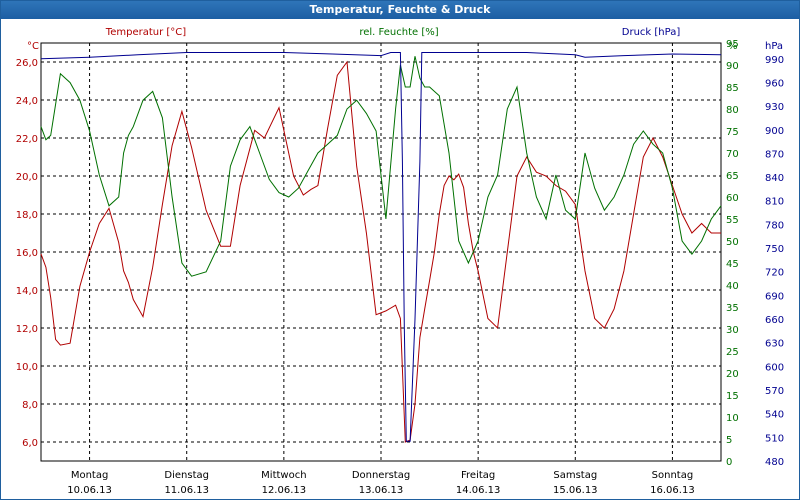  I want to click on x-day-label: Donnerstag, so click(381, 475).